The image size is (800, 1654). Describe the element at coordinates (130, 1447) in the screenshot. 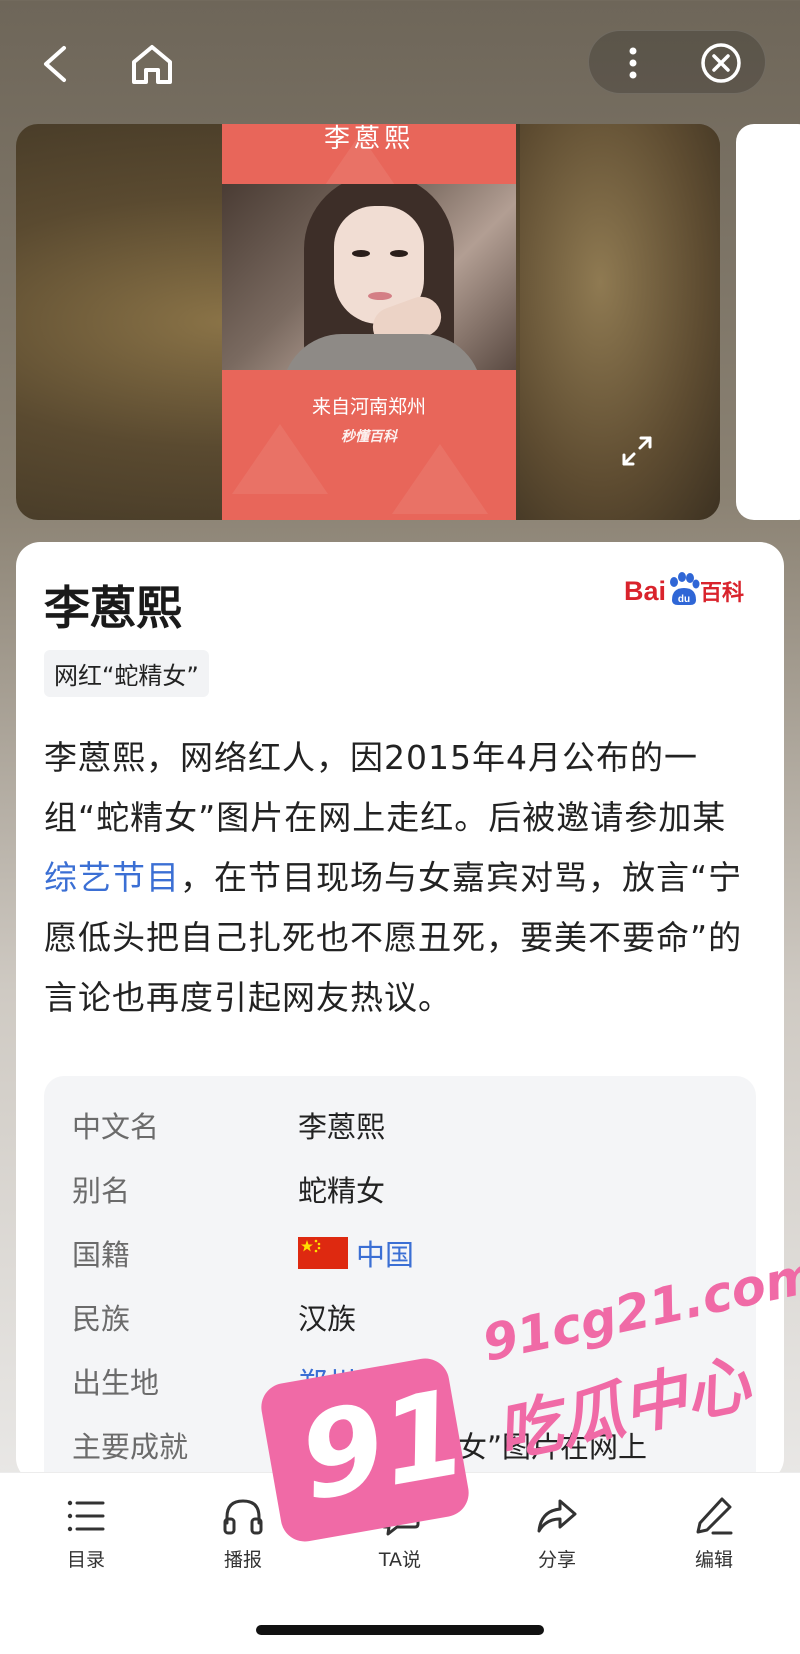

I see `info-label: 主要成就` at that location.